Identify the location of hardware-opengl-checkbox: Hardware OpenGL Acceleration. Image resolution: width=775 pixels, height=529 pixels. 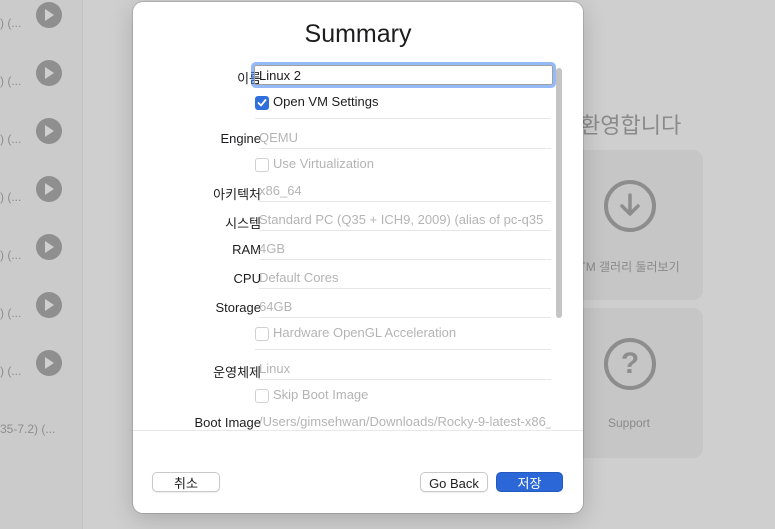
(405, 334).